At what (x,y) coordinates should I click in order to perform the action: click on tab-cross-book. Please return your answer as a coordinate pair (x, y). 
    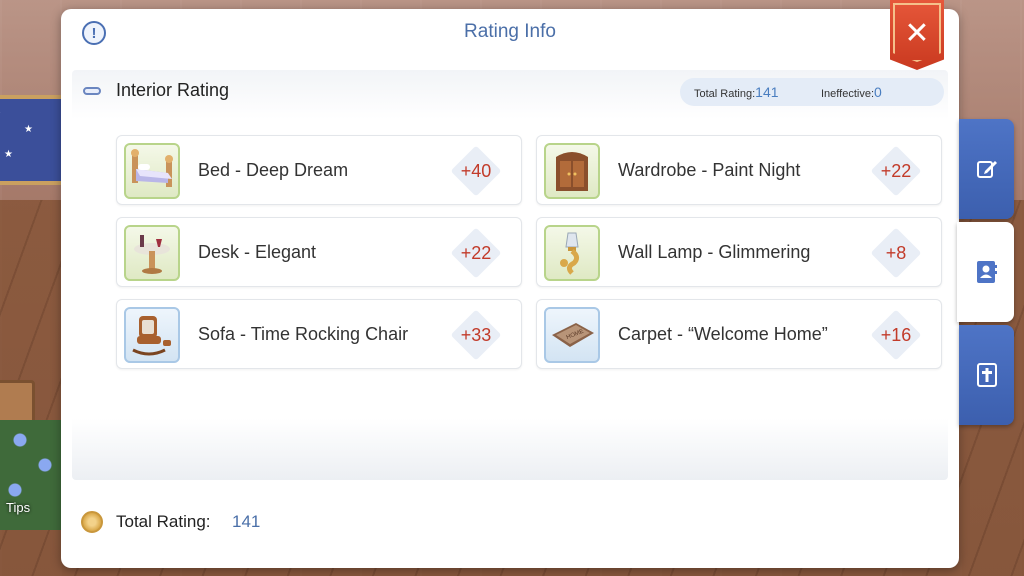
    Looking at the image, I should click on (986, 375).